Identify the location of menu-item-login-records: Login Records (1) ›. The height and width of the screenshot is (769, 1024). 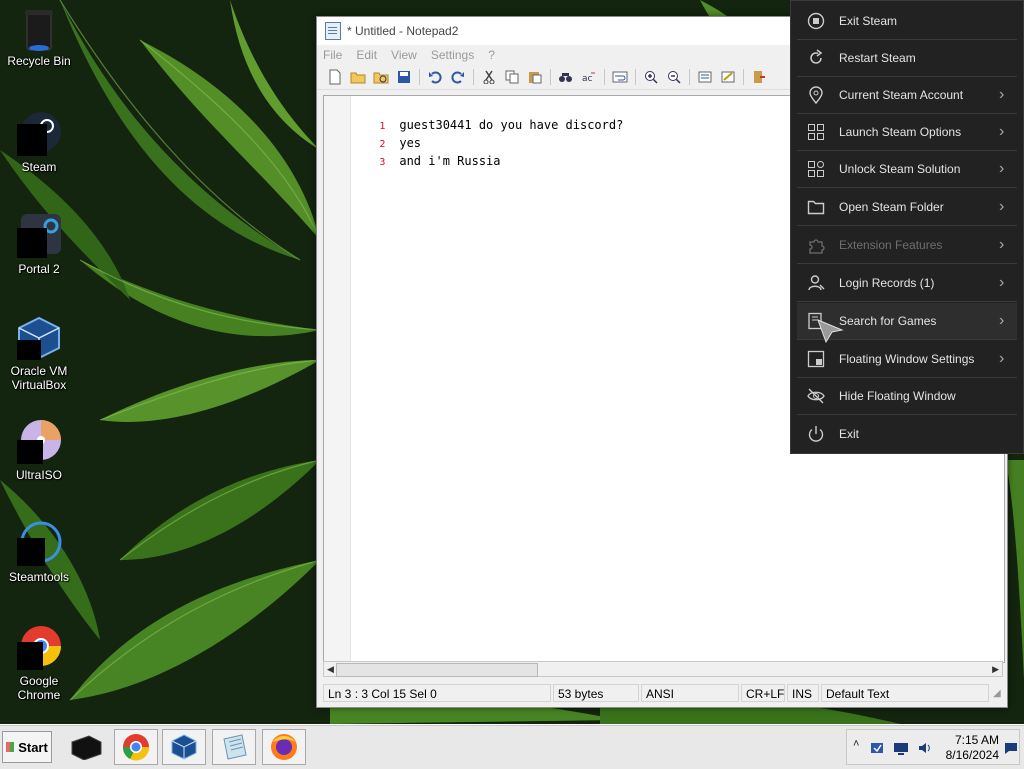
(907, 283).